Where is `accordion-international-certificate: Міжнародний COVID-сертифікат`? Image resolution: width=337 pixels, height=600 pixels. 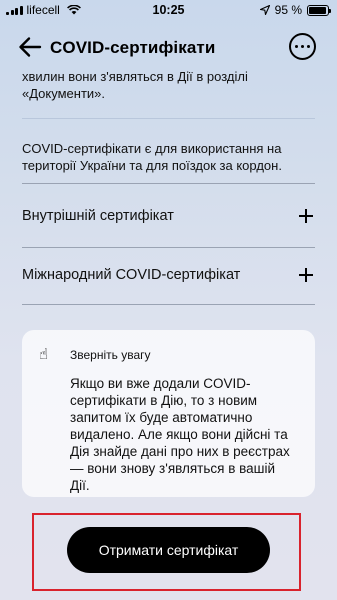
accordion-international-certificate: Міжнародний COVID-сертифікат is located at coordinates (168, 276).